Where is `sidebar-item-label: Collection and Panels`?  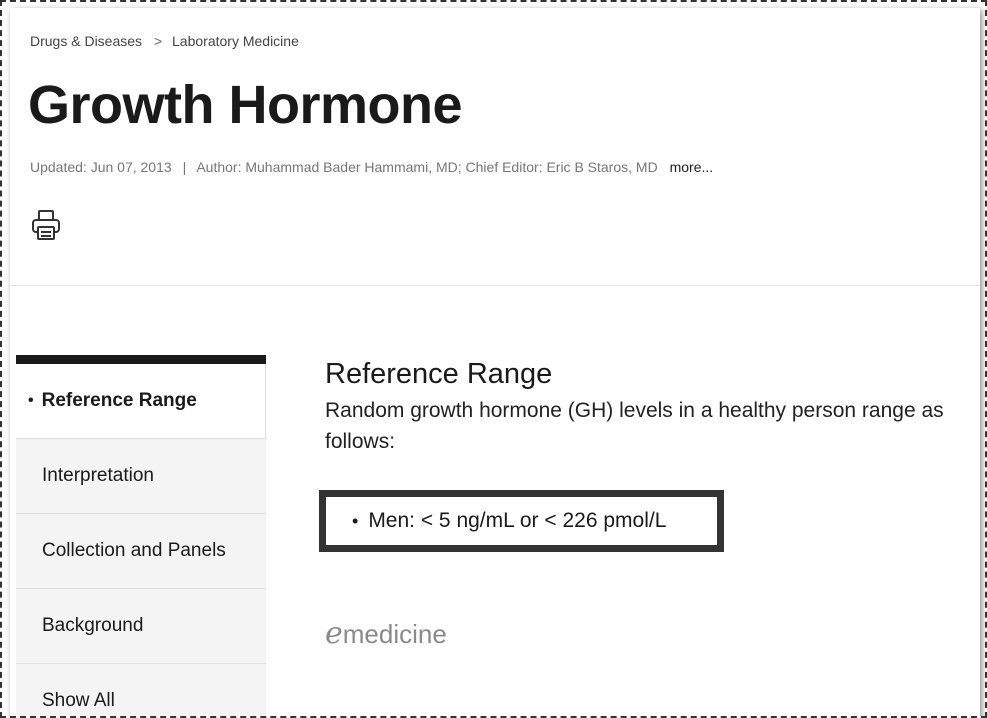 sidebar-item-label: Collection and Panels is located at coordinates (134, 550).